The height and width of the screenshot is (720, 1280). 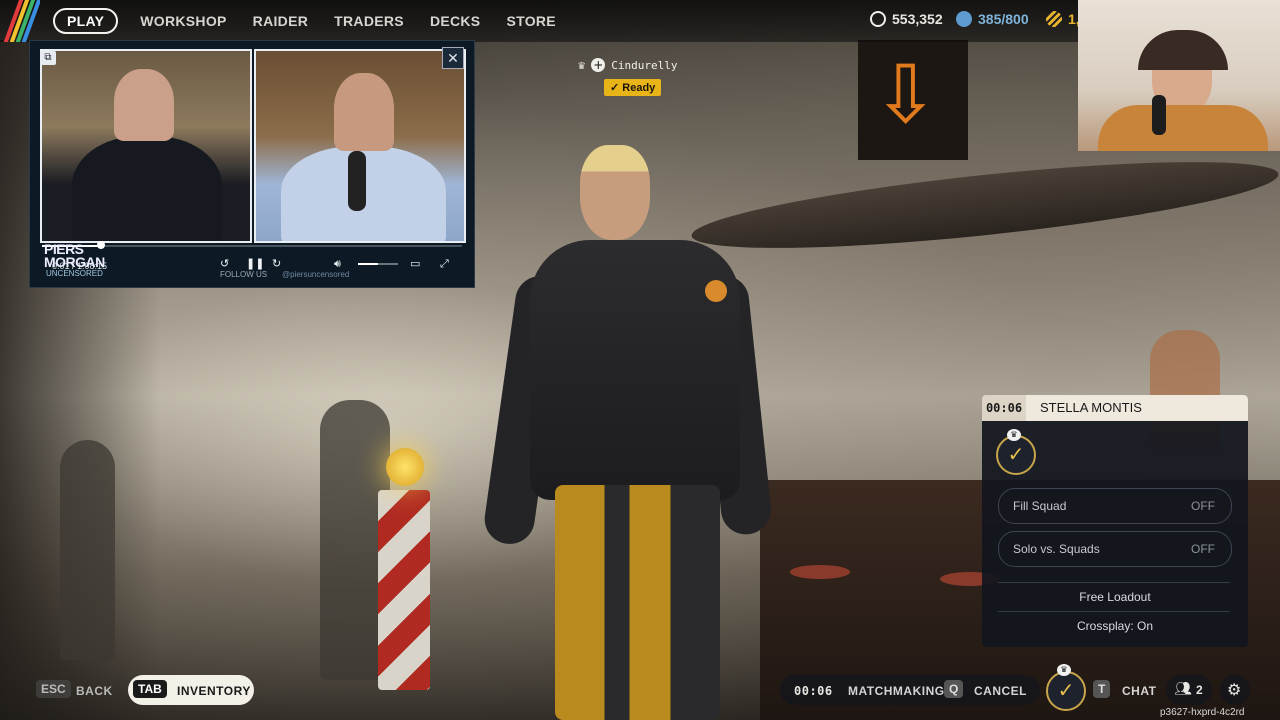 I want to click on nav-raider: RAIDER, so click(x=280, y=21).